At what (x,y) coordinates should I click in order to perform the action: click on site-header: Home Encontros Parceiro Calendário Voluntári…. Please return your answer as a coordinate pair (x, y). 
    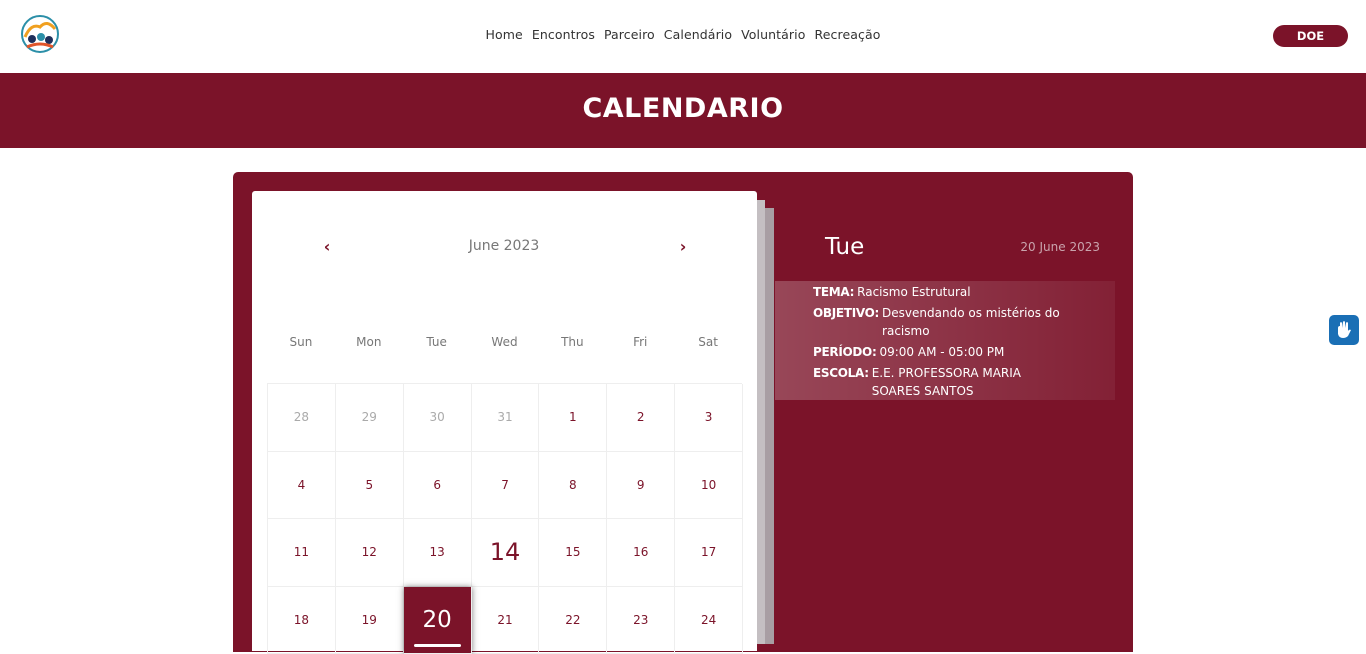
    Looking at the image, I should click on (683, 36).